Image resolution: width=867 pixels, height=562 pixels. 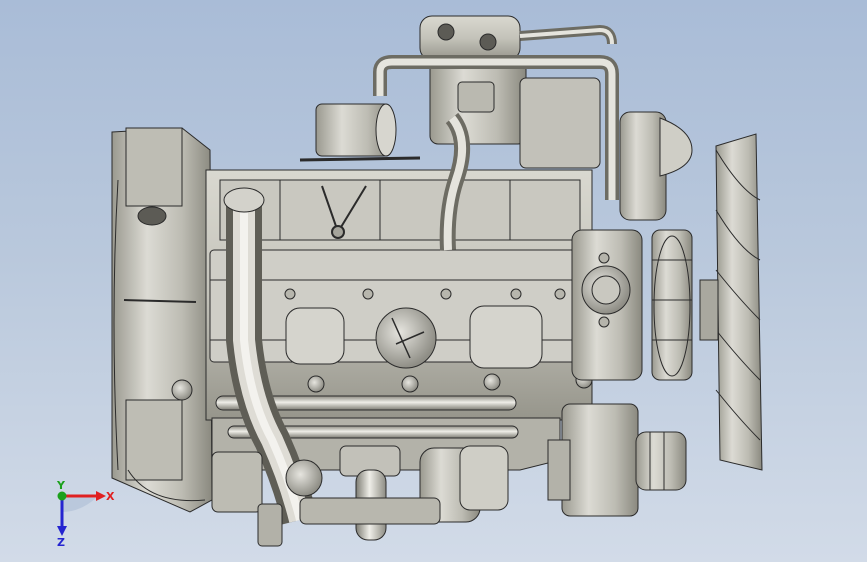 What do you see at coordinates (162, 320) in the screenshot?
I see `flywheel-housing` at bounding box center [162, 320].